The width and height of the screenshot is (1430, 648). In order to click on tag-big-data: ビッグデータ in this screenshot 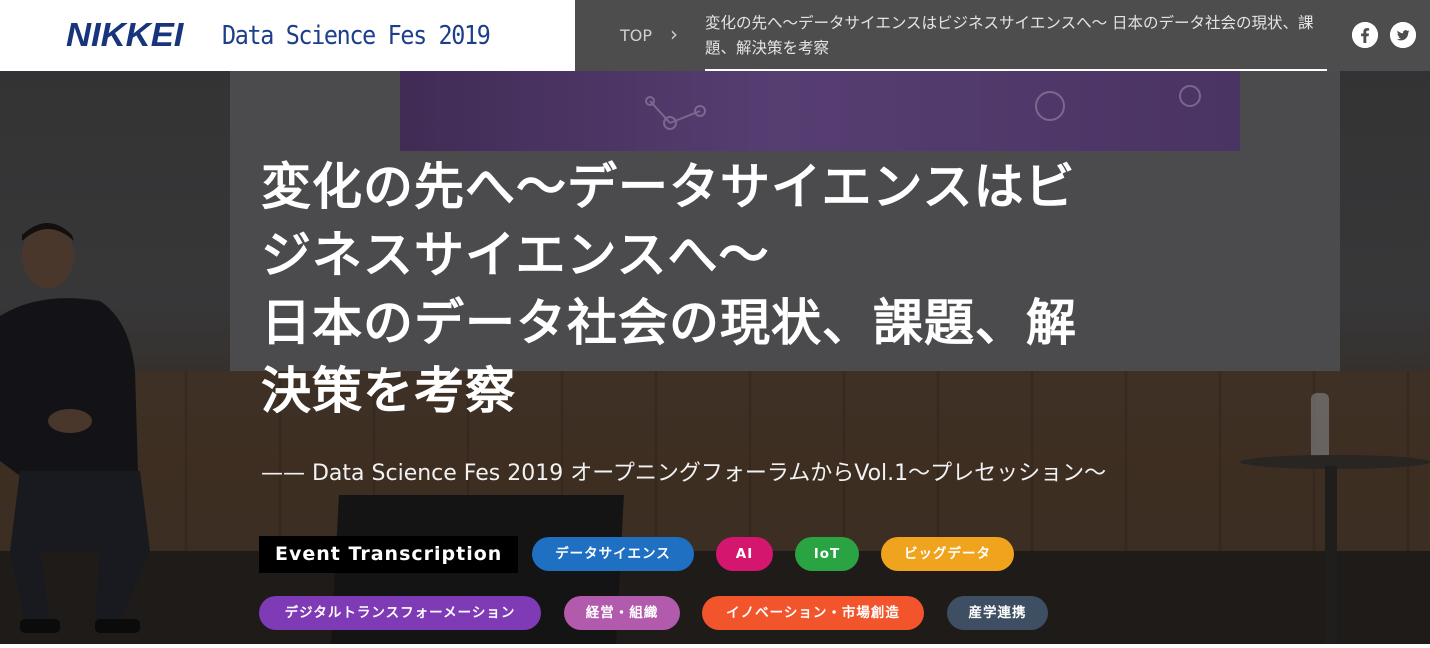, I will do `click(947, 554)`.